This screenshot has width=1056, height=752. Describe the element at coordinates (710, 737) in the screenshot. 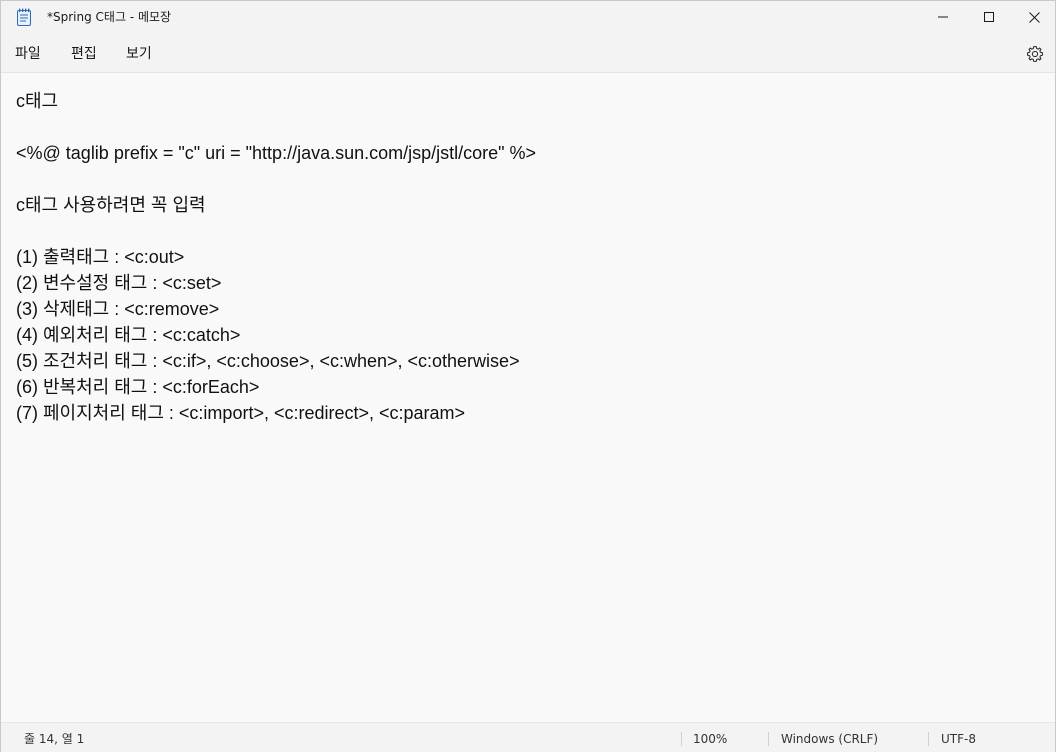

I see `zoom-level: 100%` at that location.